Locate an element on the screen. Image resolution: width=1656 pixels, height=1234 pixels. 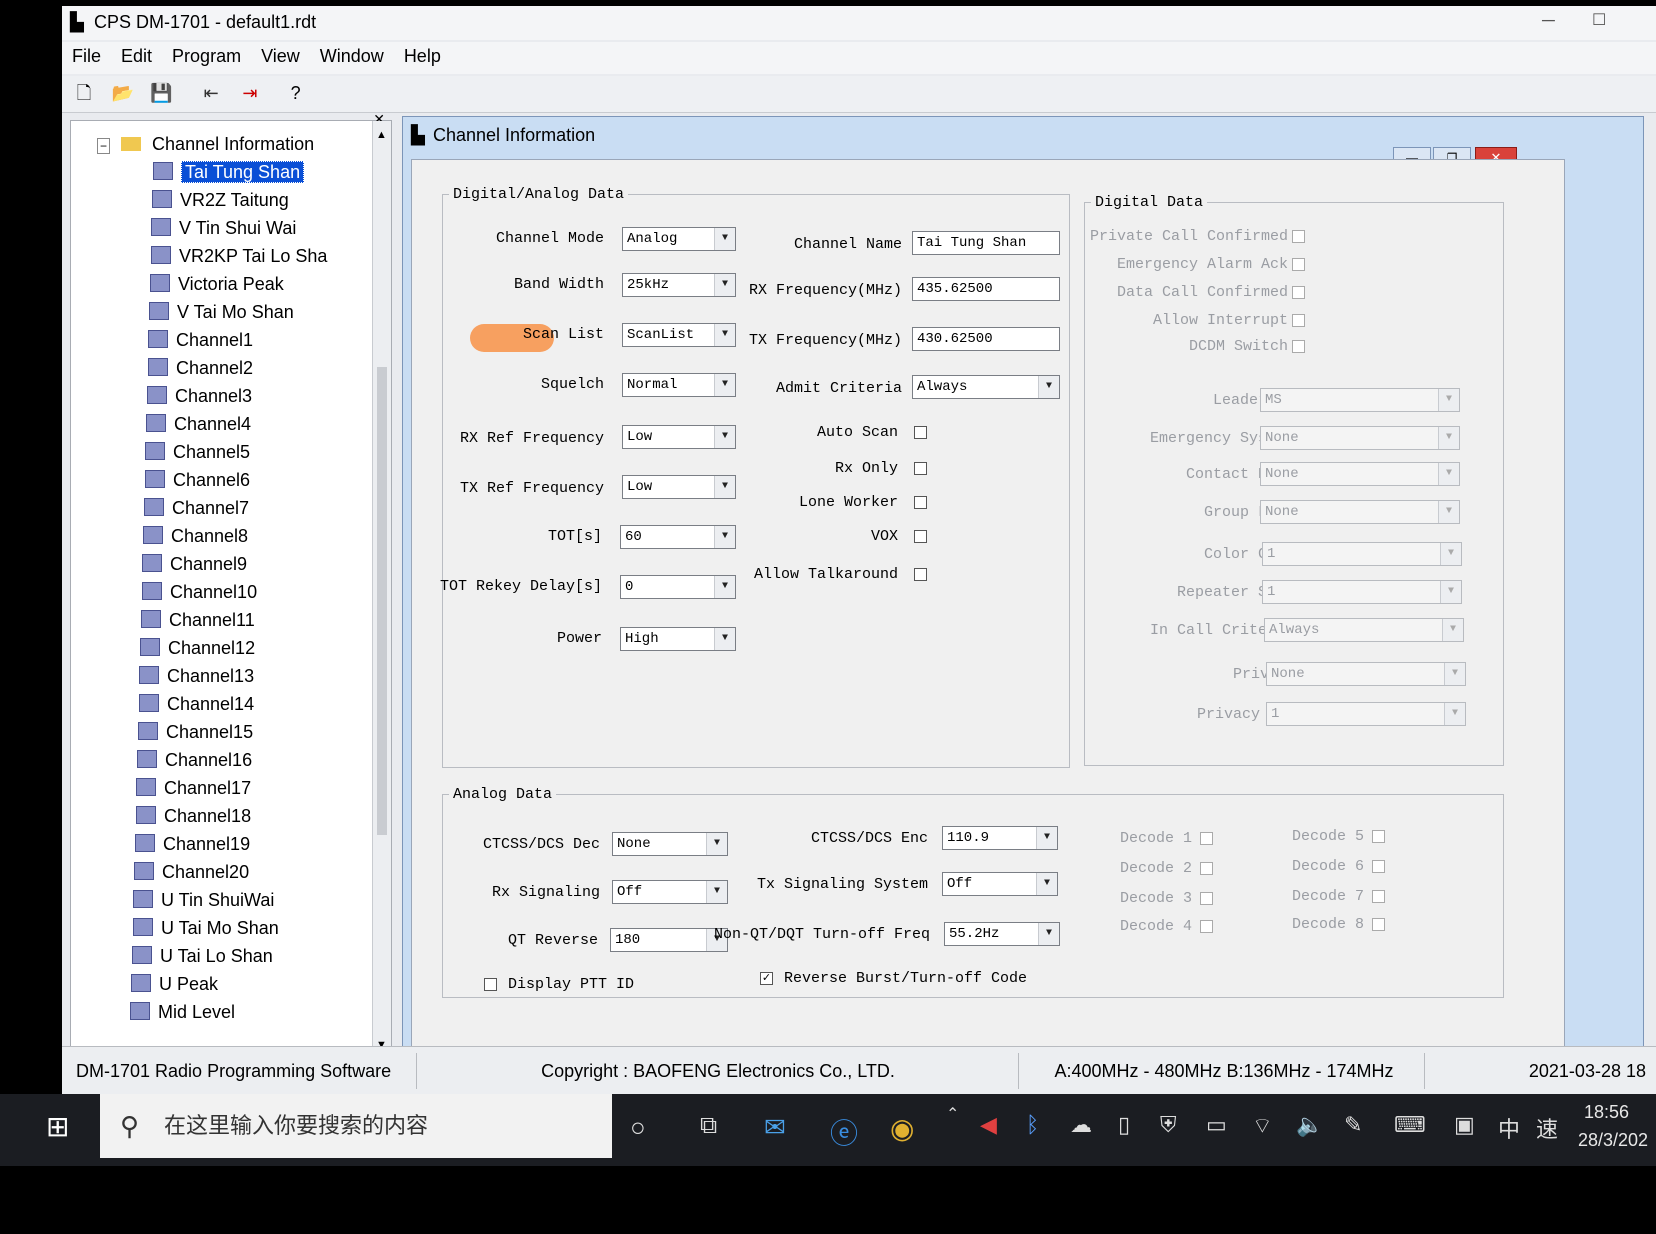
mail-icon: ✉ is located at coordinates (775, 1127).